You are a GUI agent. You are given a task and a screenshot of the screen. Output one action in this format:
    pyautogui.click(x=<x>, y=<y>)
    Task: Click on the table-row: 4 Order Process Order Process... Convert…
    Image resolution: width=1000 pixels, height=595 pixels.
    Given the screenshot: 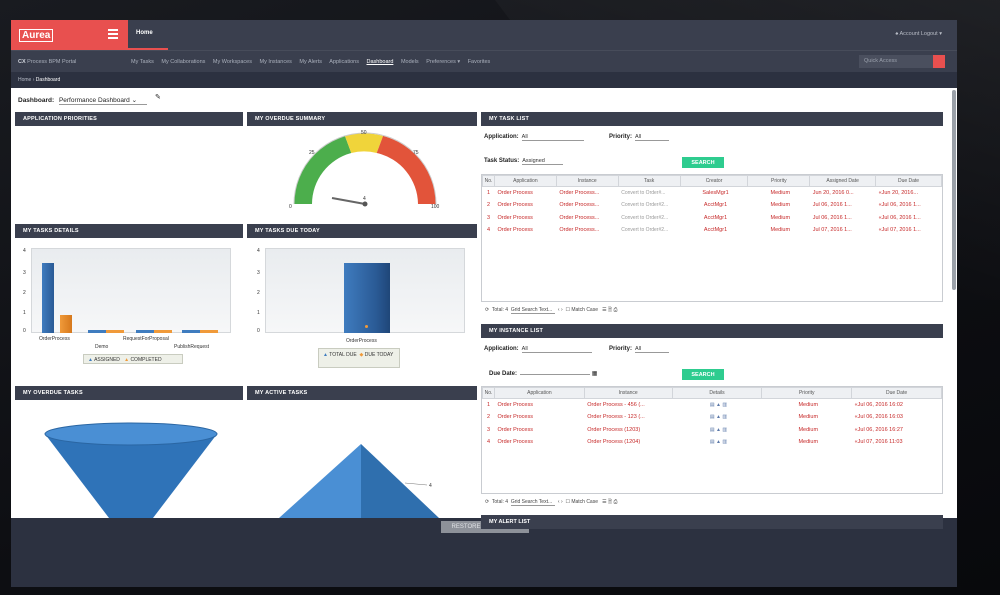 What is the action you would take?
    pyautogui.click(x=712, y=230)
    